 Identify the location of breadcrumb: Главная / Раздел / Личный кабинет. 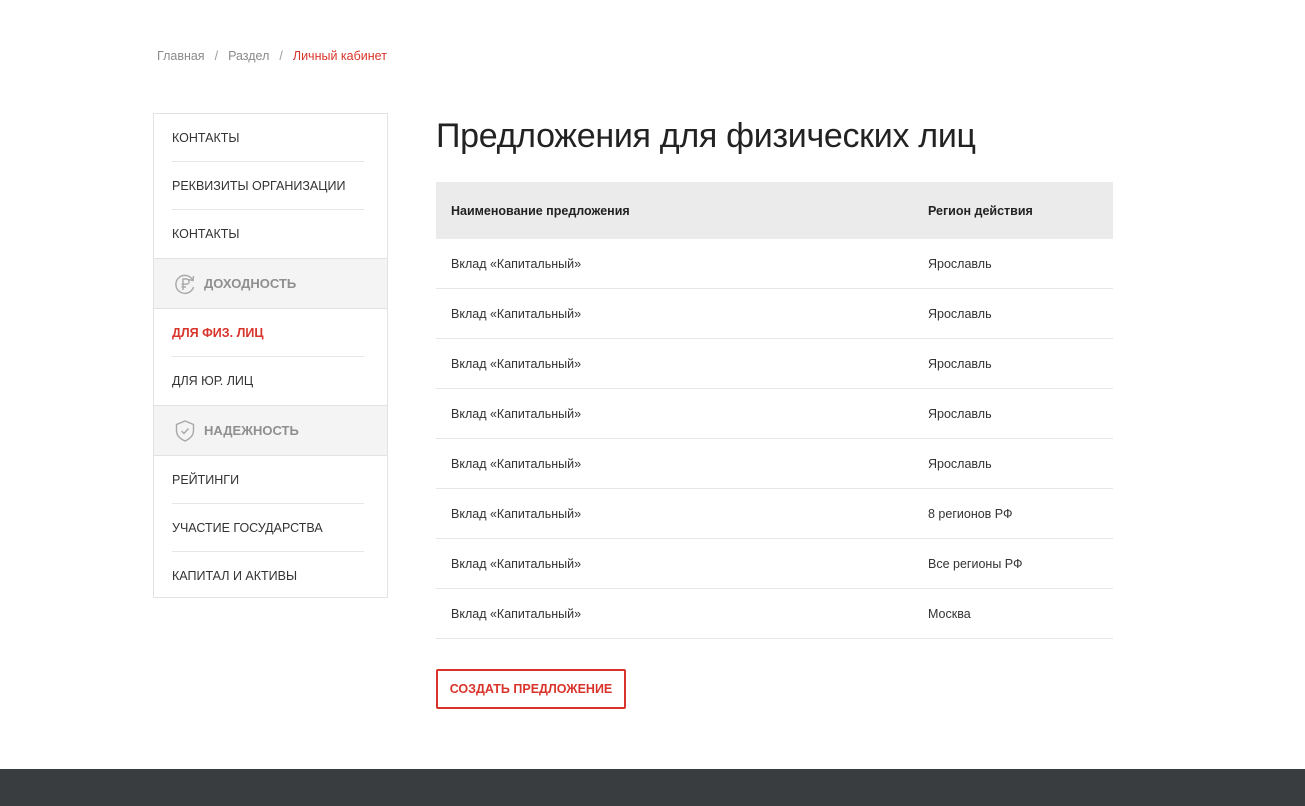
(272, 56).